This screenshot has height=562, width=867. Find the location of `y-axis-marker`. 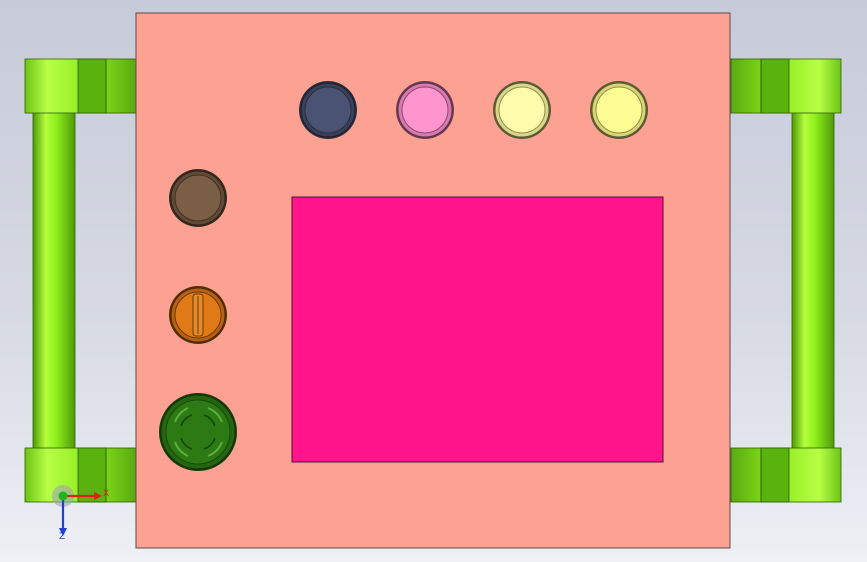

y-axis-marker is located at coordinates (63, 496).